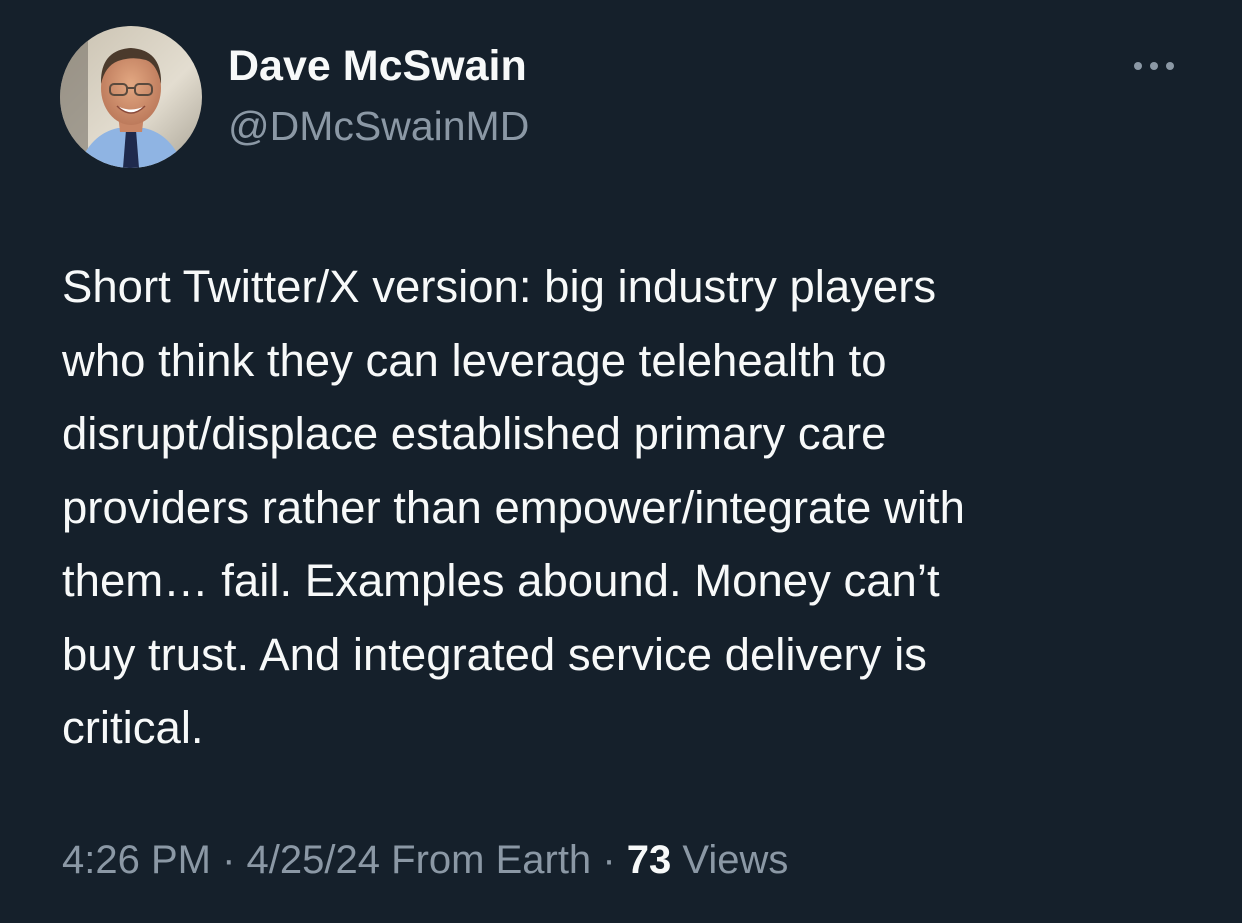  Describe the element at coordinates (313, 860) in the screenshot. I see `tweet-date: 4/25/24` at that location.